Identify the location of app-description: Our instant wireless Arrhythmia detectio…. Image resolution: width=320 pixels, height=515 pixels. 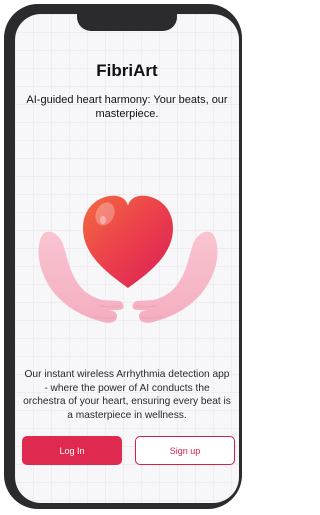
(127, 395).